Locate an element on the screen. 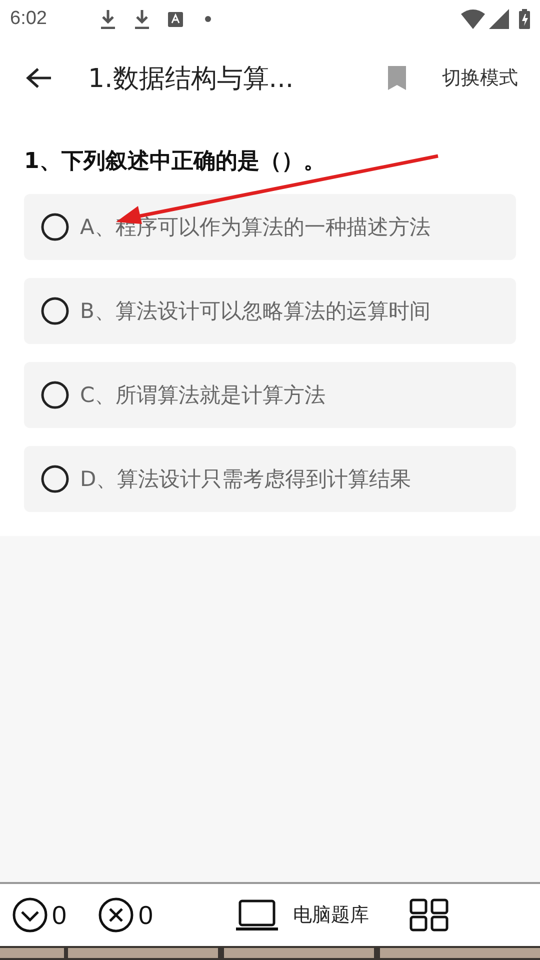 This screenshot has width=540, height=960. chevron-down-circle-icon is located at coordinates (30, 915).